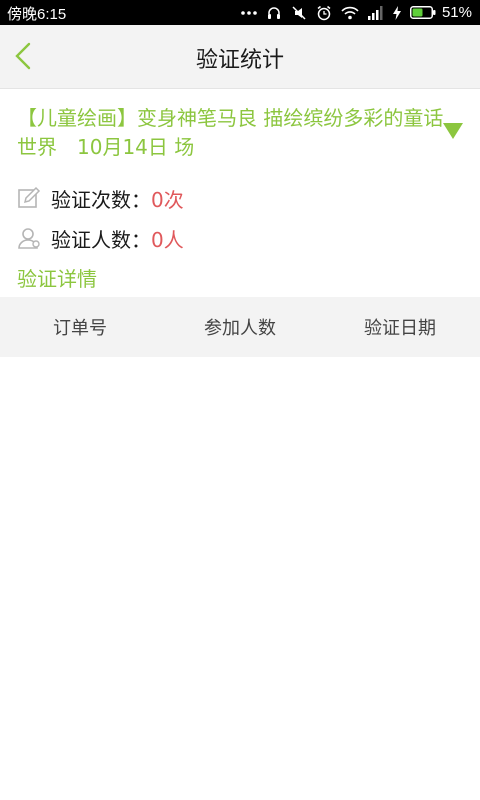 Image resolution: width=480 pixels, height=800 pixels. What do you see at coordinates (167, 239) in the screenshot?
I see `verify-people-value: 0人` at bounding box center [167, 239].